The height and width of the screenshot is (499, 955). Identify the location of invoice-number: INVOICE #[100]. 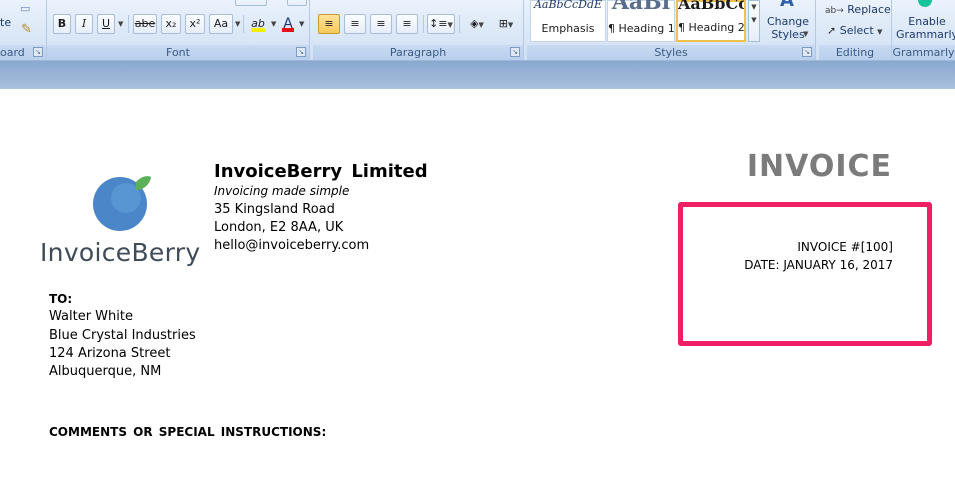
(845, 247).